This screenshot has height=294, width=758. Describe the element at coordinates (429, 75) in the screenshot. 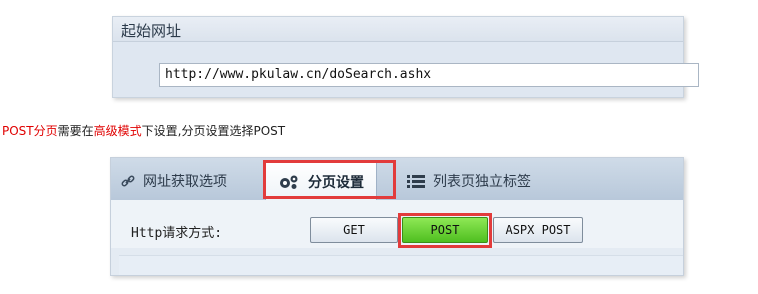

I see `start-url-input: http://www.pkulaw.cn/doSearch.ashx` at that location.